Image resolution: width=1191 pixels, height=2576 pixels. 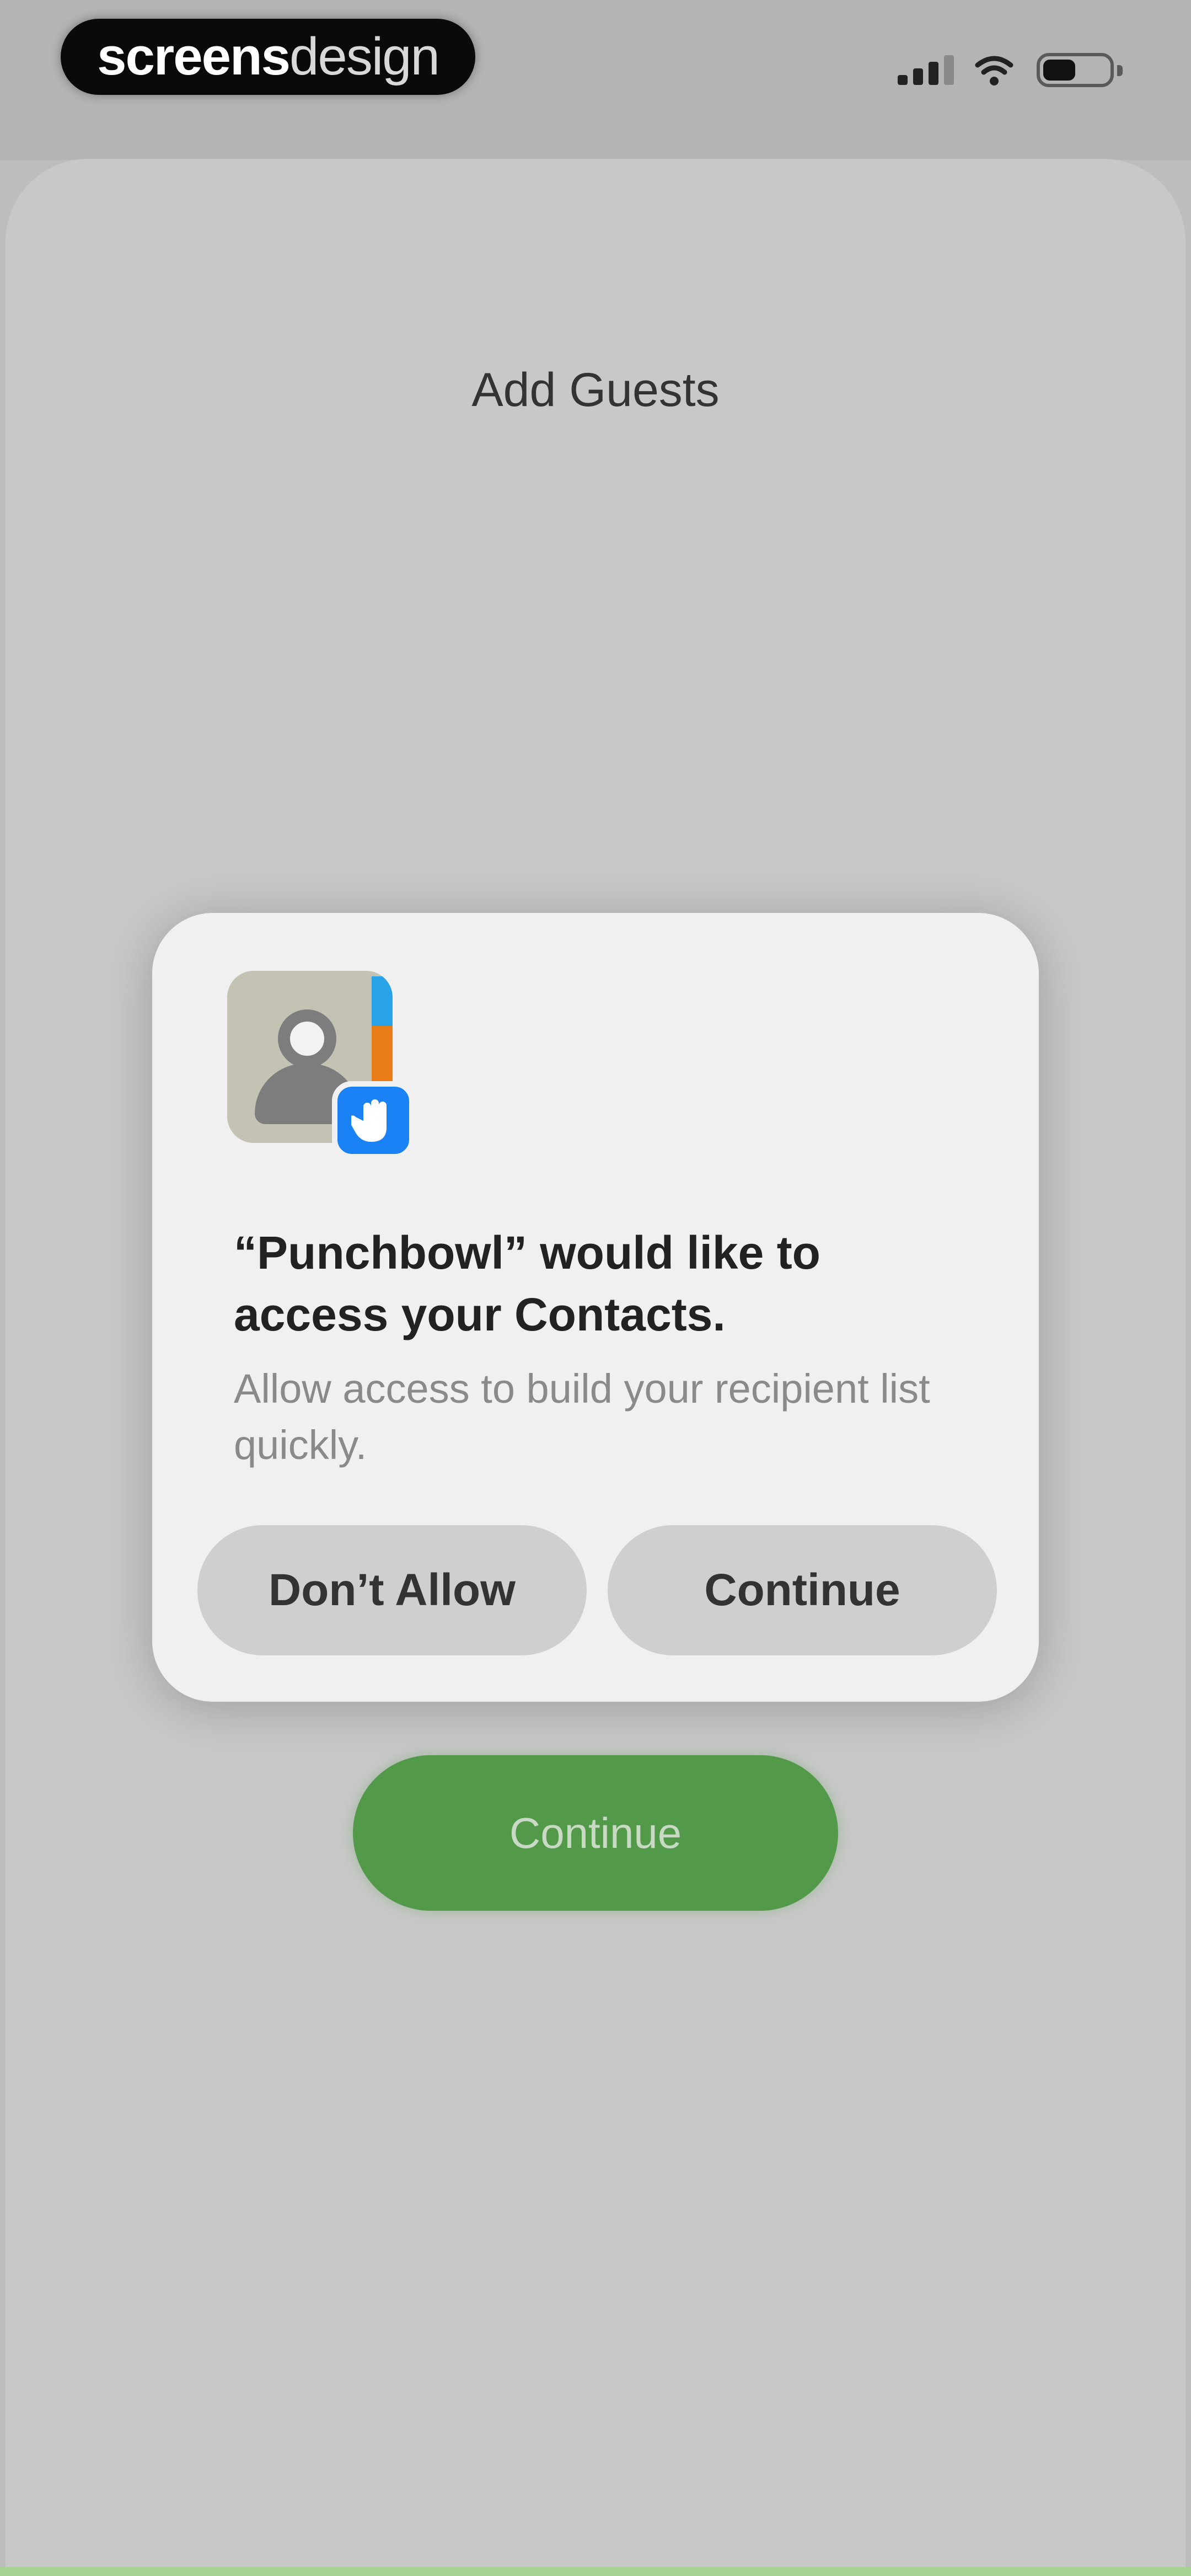 I want to click on sheet-title: Add Guests, so click(x=595, y=390).